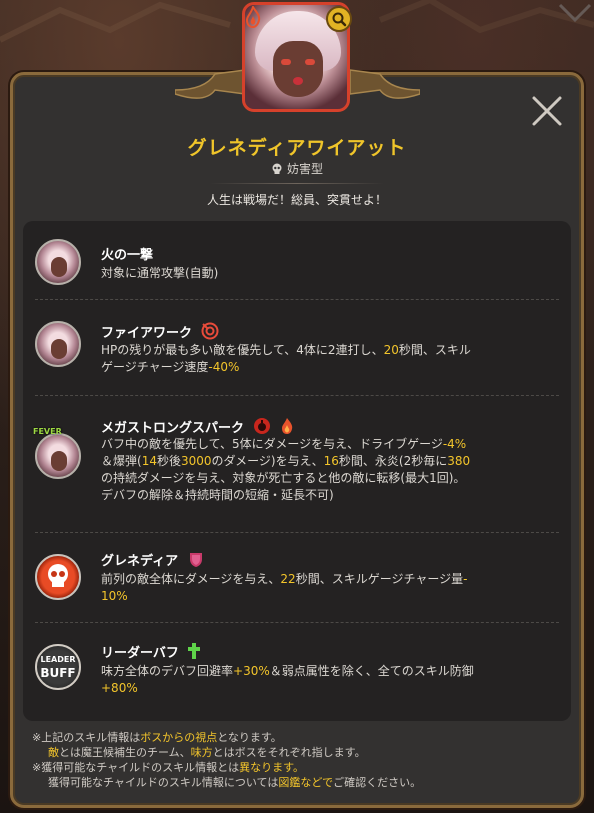 This screenshot has width=594, height=813. I want to click on note-line: ※上記のスキル情報はボスからの視点となります。, so click(157, 737).